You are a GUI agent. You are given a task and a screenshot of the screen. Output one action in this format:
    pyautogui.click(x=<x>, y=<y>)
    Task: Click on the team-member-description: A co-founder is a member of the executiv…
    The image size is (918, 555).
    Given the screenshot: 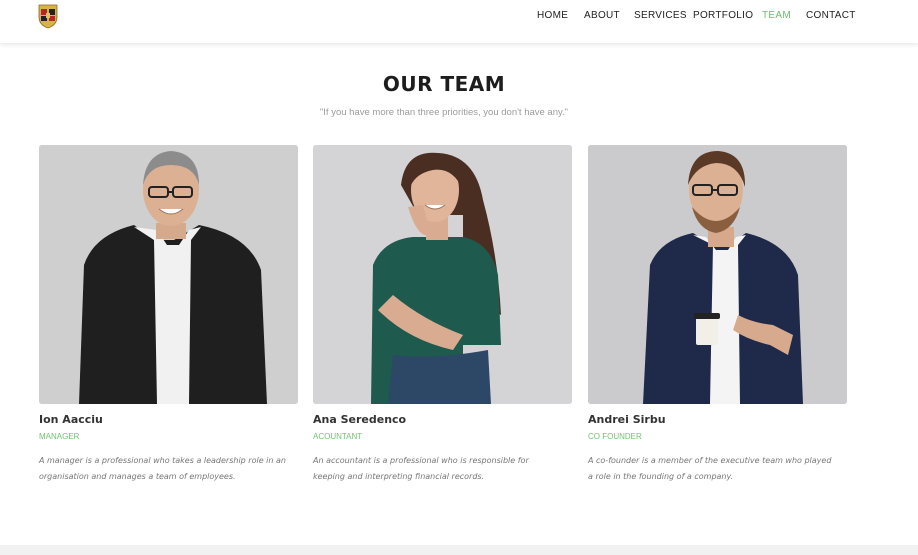 What is the action you would take?
    pyautogui.click(x=710, y=468)
    